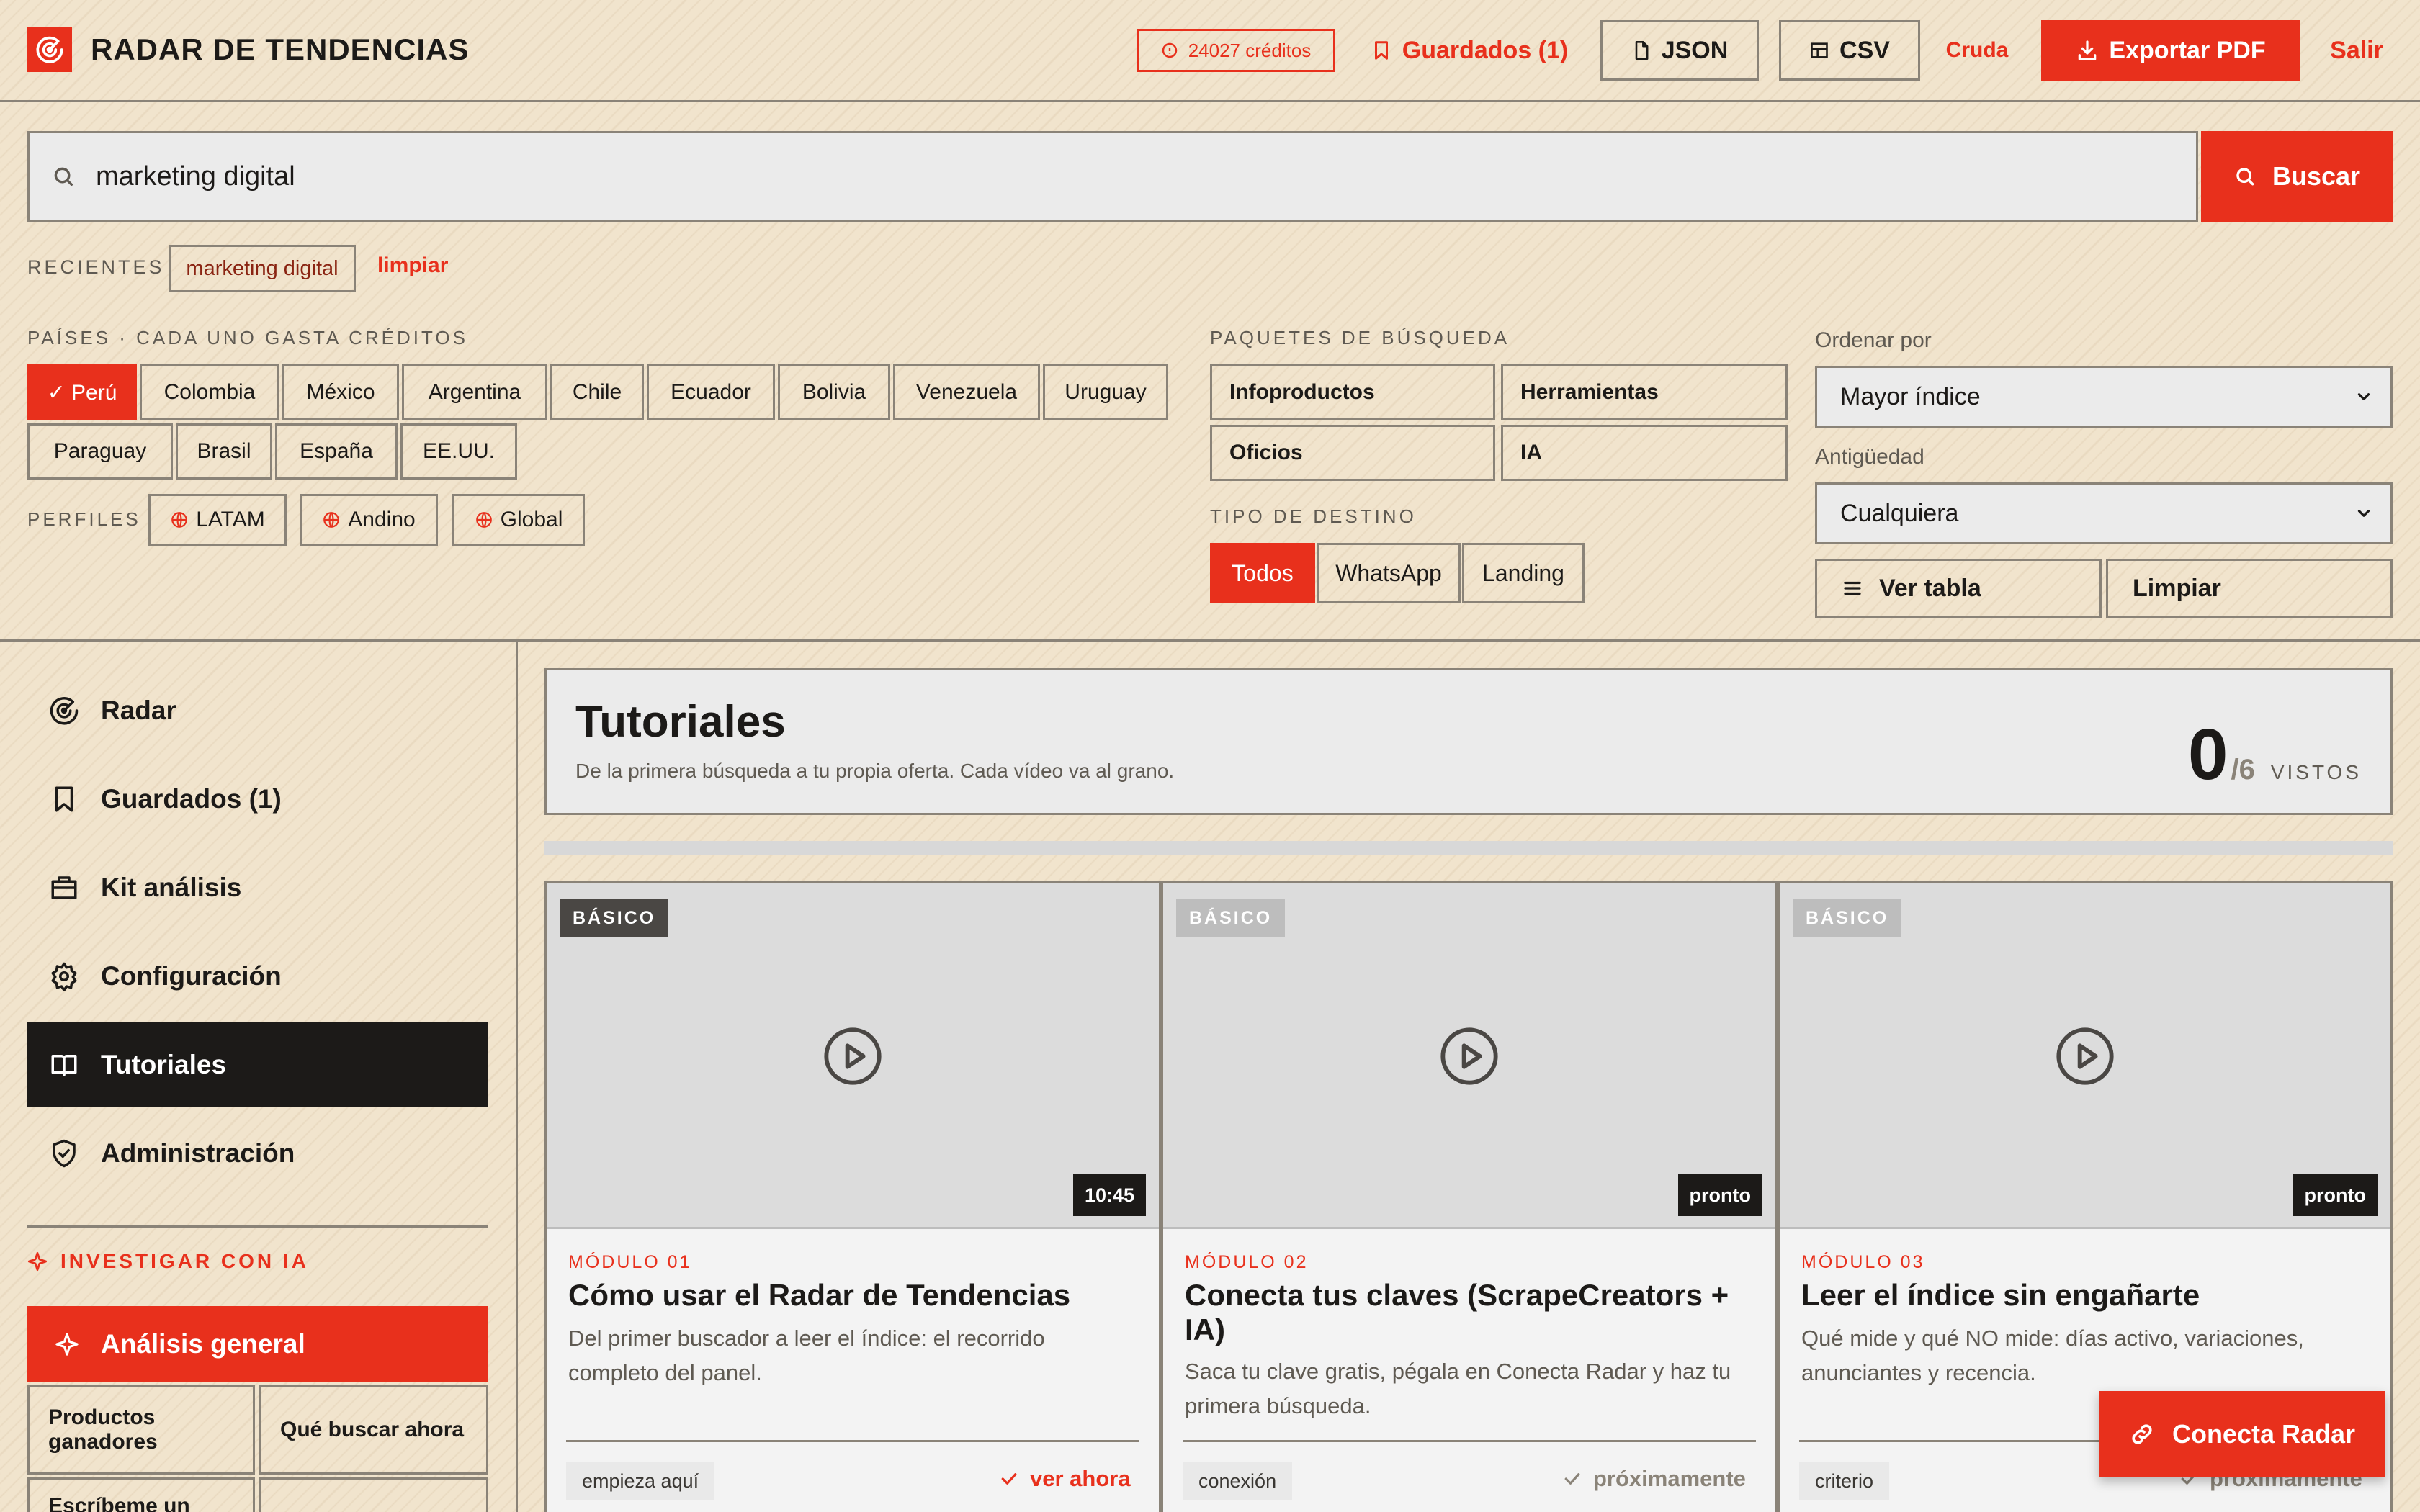  I want to click on module-label: MÓDULO 02, so click(1247, 1262).